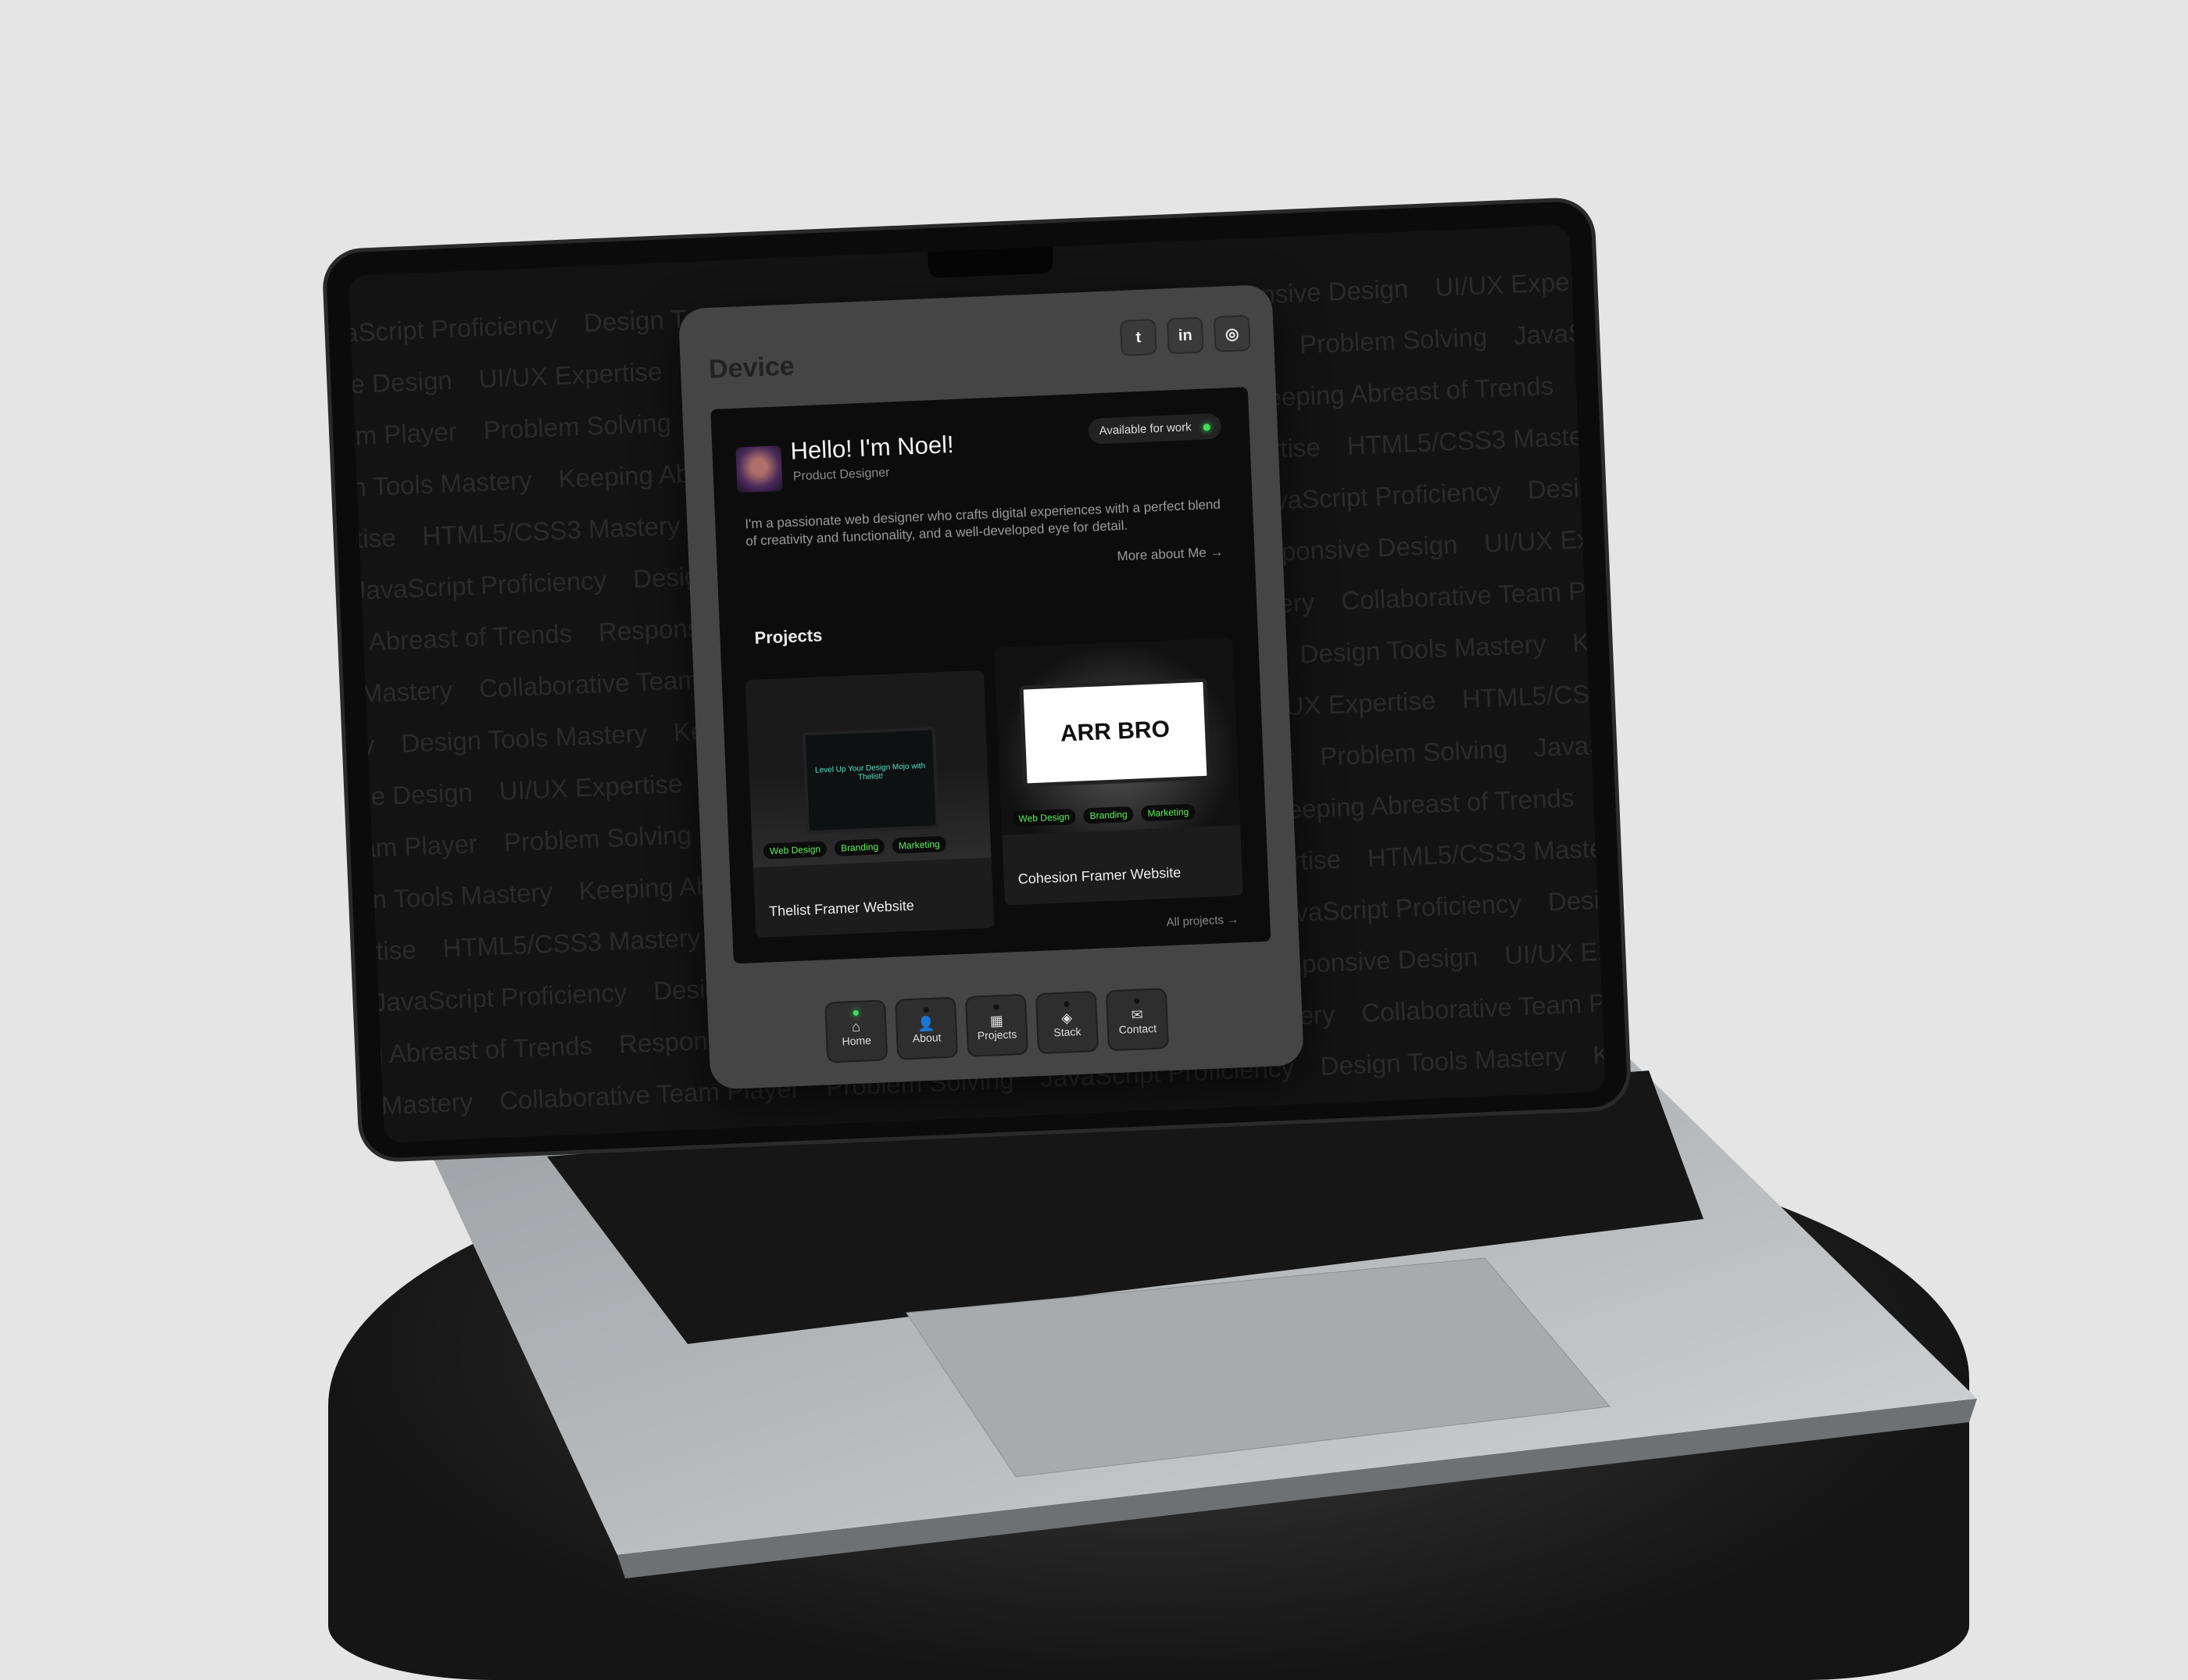  Describe the element at coordinates (788, 636) in the screenshot. I see `projects-title: Projects` at that location.